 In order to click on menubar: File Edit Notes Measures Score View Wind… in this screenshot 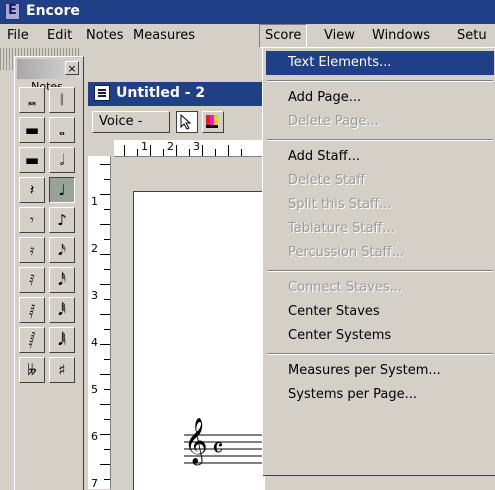, I will do `click(247, 36)`.